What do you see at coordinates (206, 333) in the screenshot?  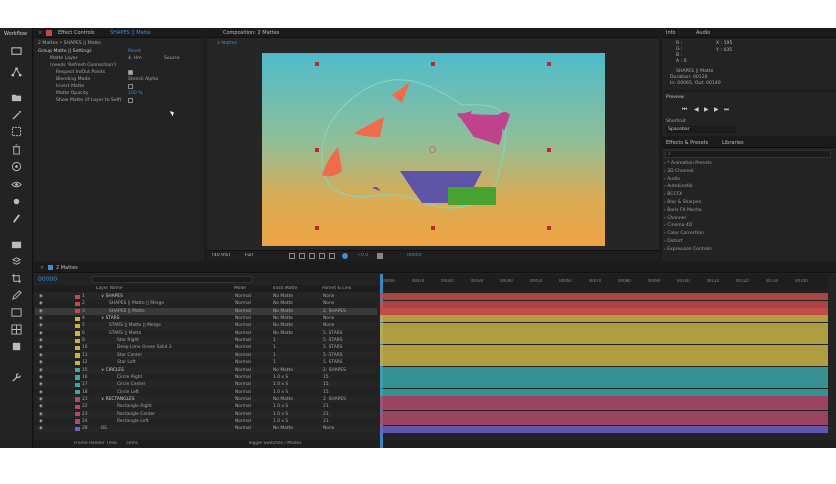 I see `layer-row: ◉ 6 STARS || Matte Normal No Matte 5. STARS` at bounding box center [206, 333].